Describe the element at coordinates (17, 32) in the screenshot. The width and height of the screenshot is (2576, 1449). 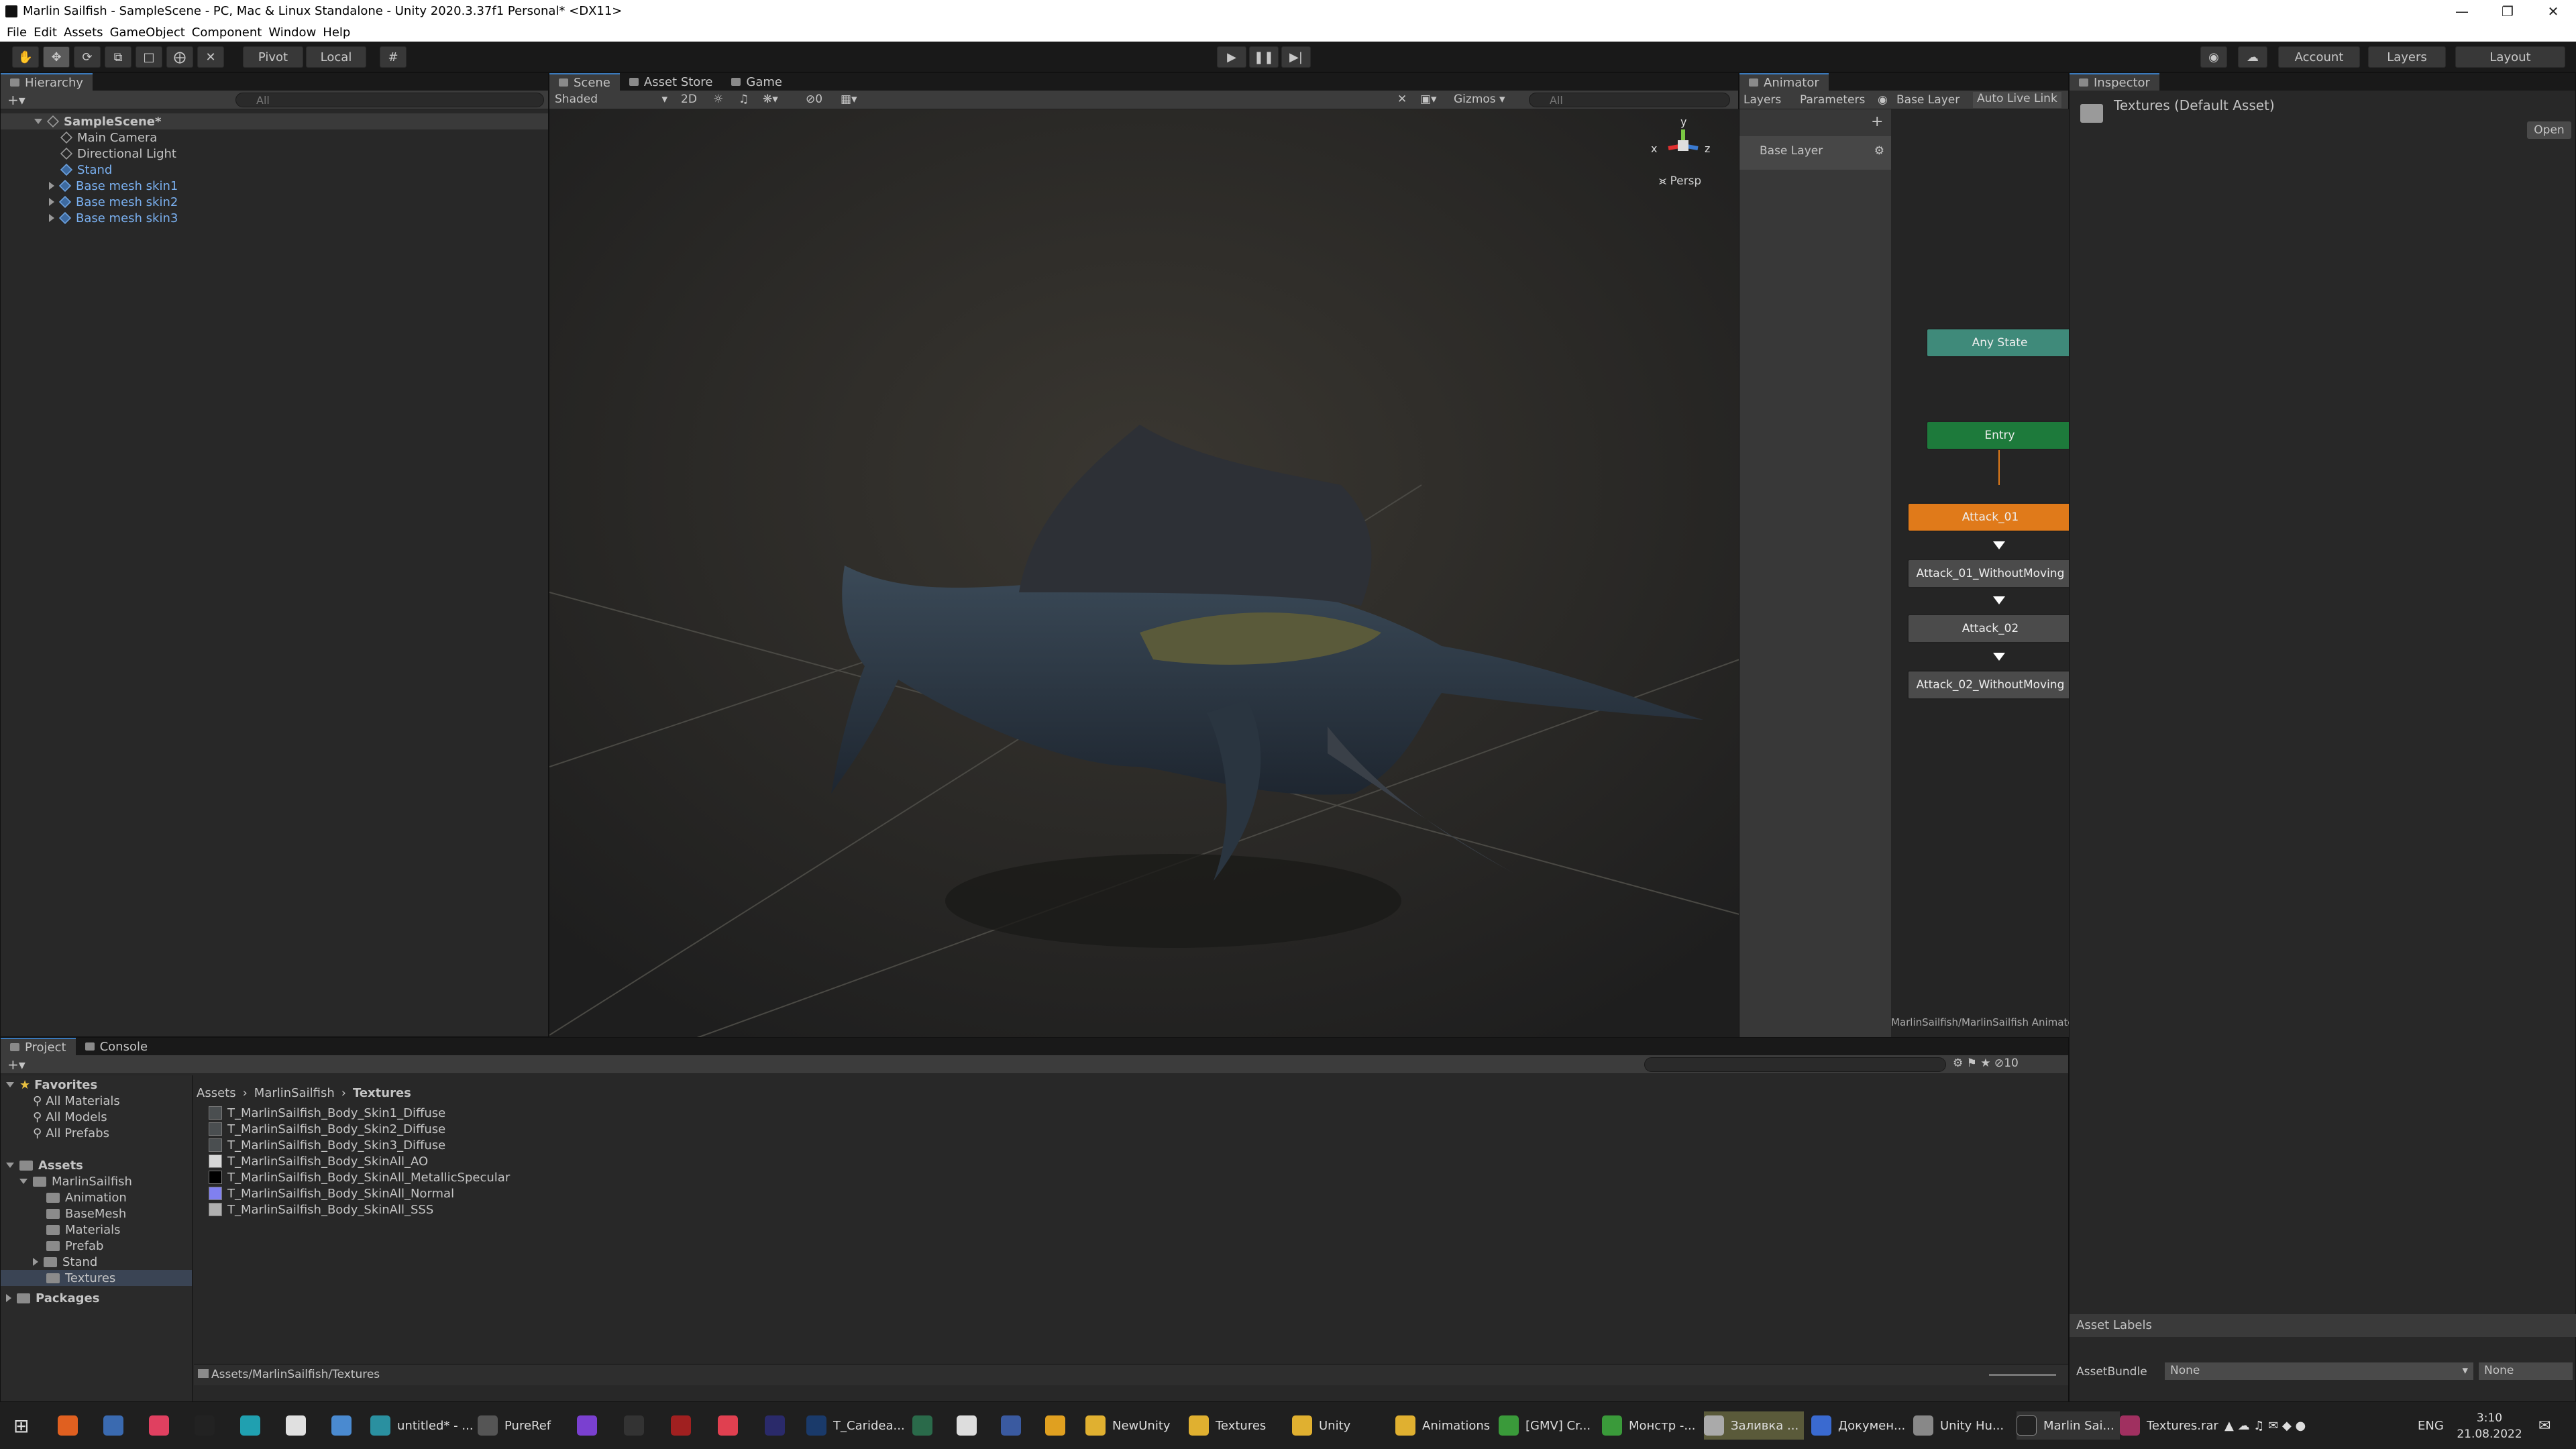
I see `menu-file: File` at that location.